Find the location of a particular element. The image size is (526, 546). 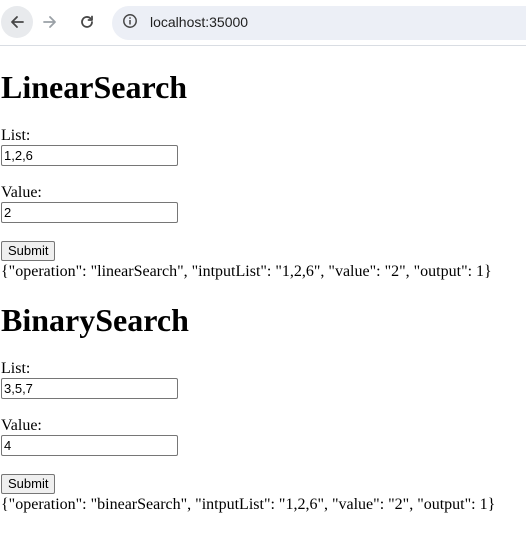

binary-list-label: List: is located at coordinates (16, 368).